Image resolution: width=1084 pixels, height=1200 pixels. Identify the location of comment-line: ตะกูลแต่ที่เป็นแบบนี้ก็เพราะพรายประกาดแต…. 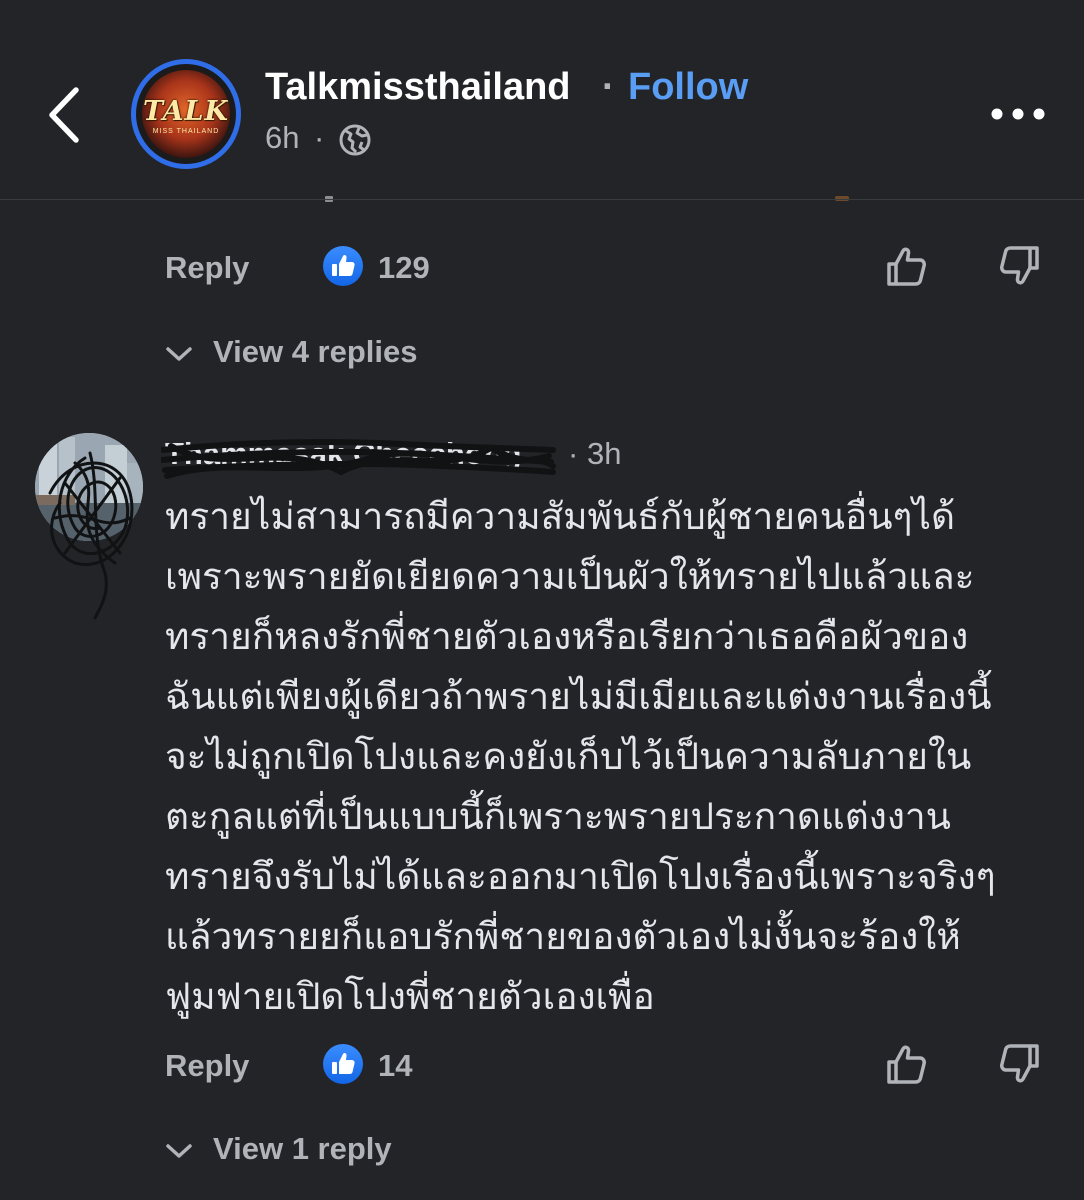
(558, 816).